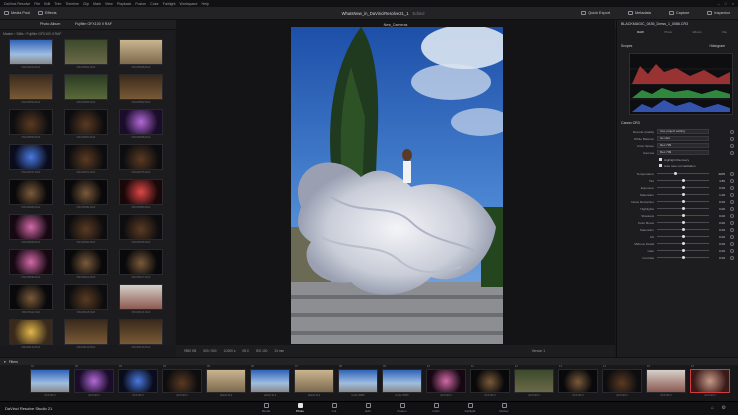 This screenshot has width=738, height=415. What do you see at coordinates (5, 362) in the screenshot?
I see `filter-icon: ▾` at bounding box center [5, 362].